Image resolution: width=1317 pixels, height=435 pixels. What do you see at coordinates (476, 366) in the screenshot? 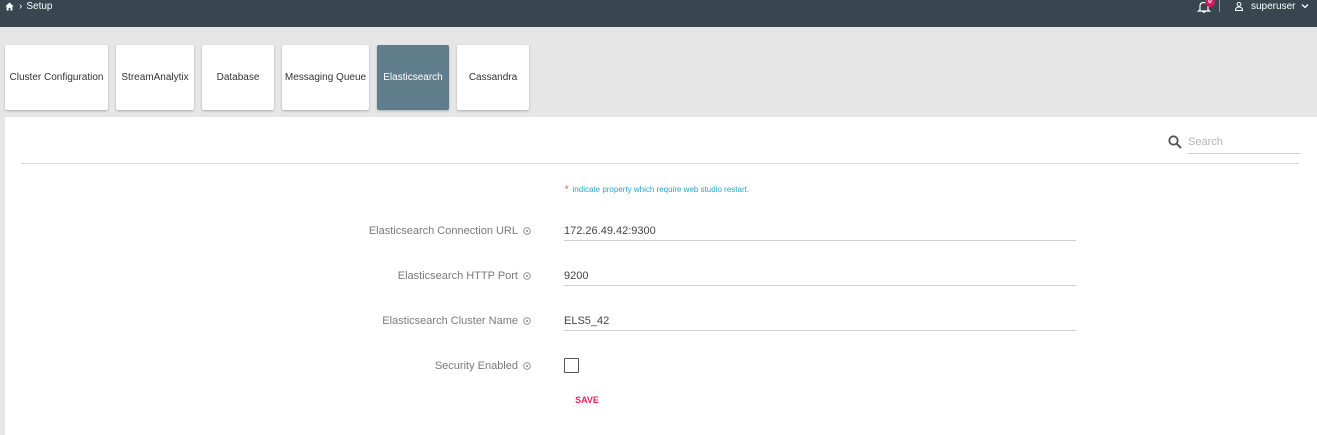
I see `security-enabled-label-text: Security Enabled` at bounding box center [476, 366].